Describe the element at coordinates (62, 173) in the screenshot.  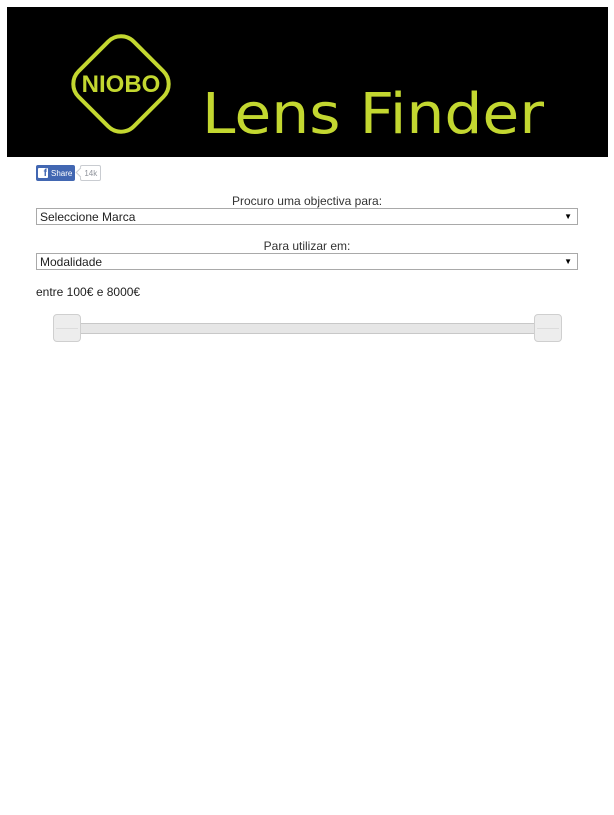
I see `share-label: Share` at that location.